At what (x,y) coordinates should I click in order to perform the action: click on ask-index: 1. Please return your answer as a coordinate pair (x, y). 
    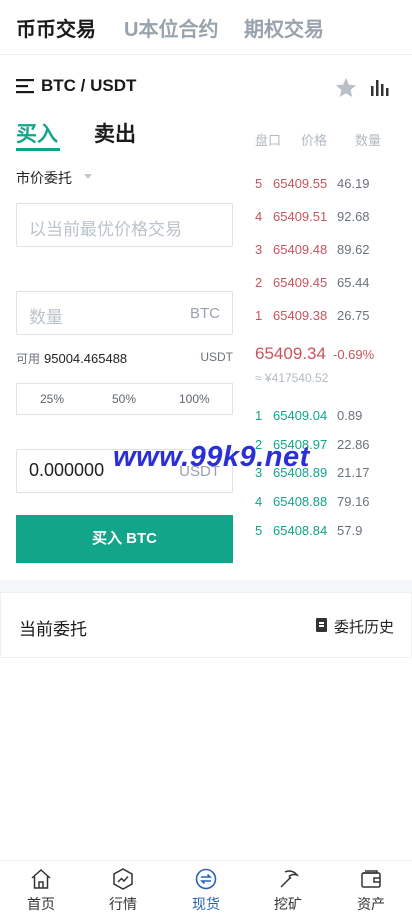
    Looking at the image, I should click on (259, 315).